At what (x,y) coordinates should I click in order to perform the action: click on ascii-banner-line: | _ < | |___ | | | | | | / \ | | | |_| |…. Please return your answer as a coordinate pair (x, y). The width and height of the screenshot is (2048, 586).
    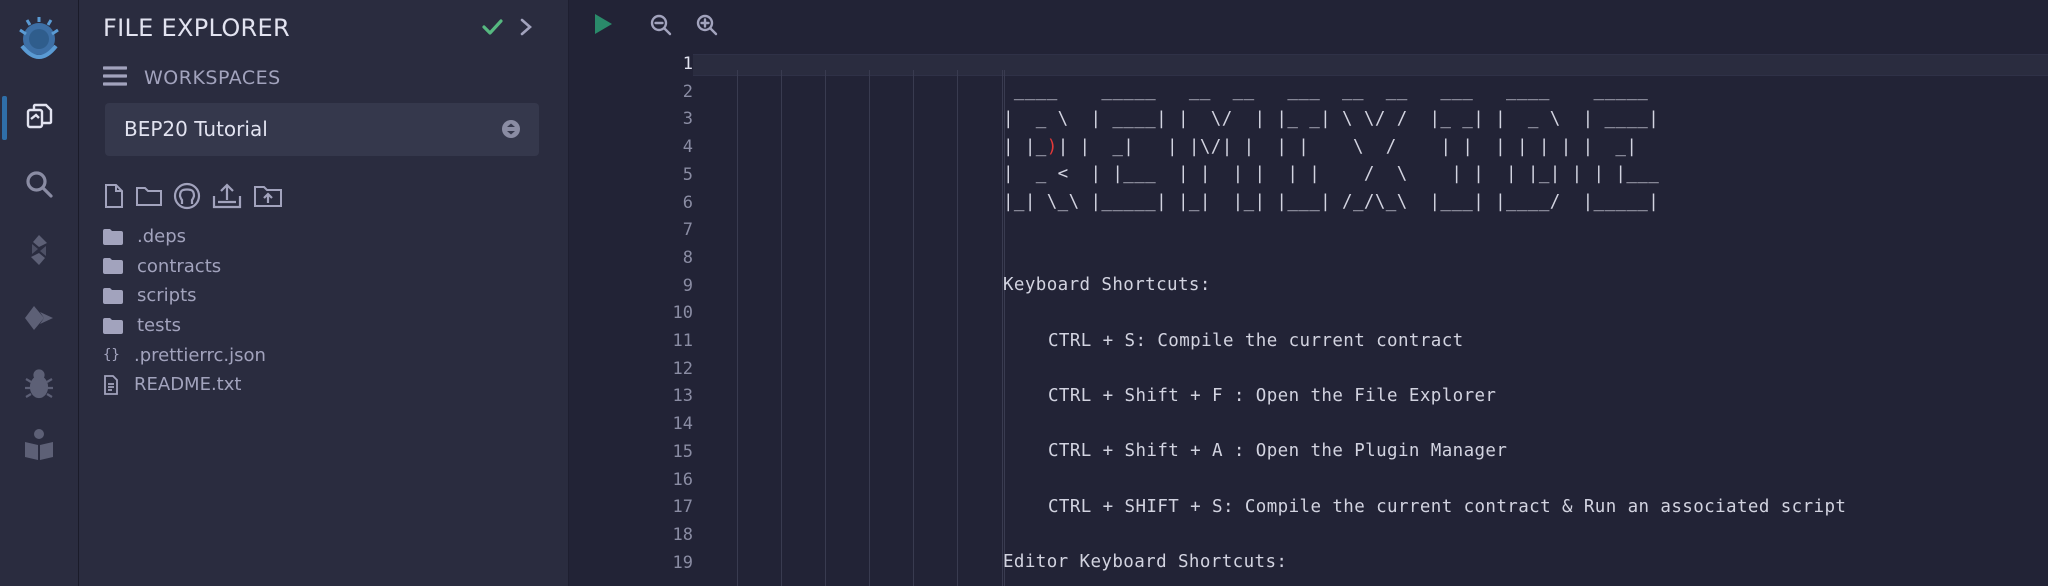
    Looking at the image, I should click on (1331, 174).